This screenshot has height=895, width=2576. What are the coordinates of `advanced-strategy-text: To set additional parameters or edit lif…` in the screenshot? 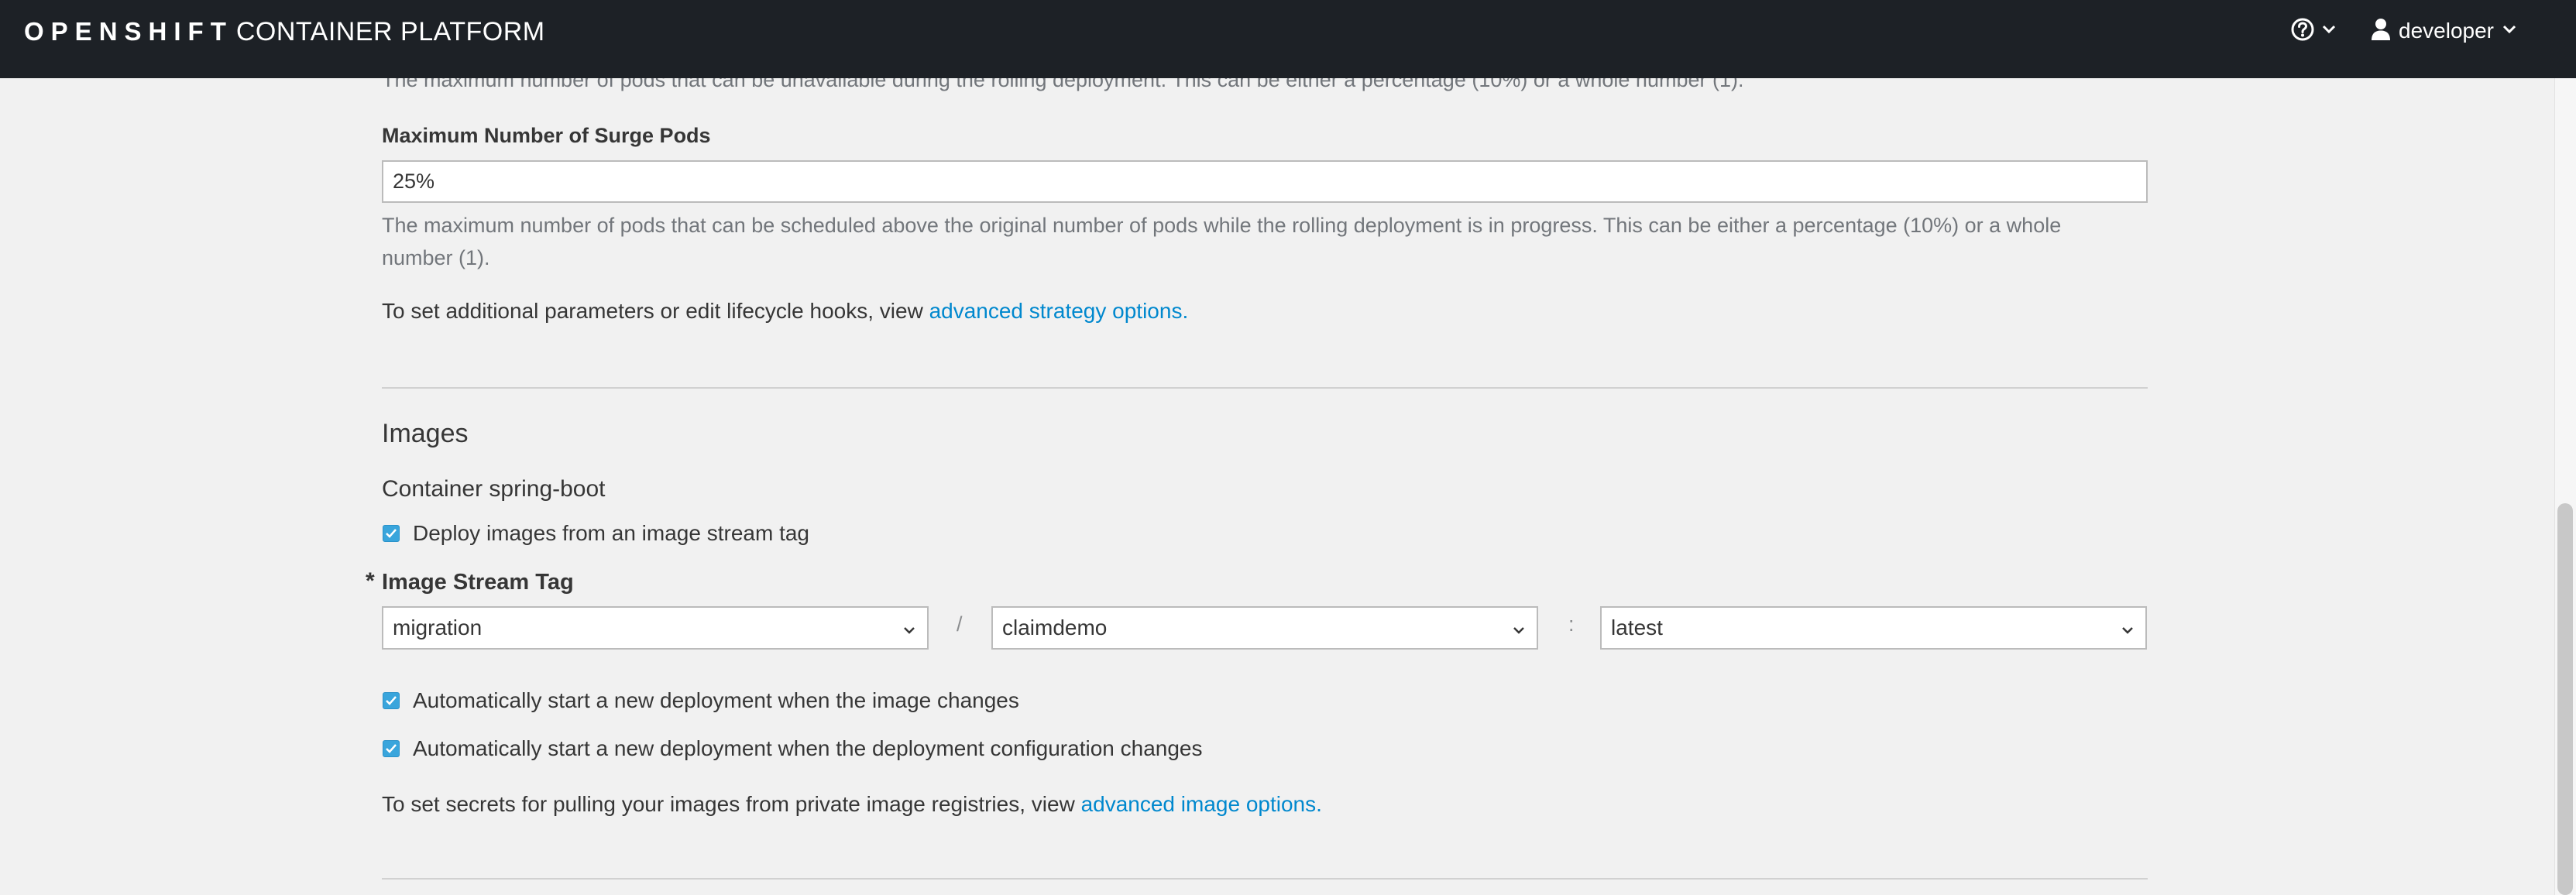 It's located at (655, 311).